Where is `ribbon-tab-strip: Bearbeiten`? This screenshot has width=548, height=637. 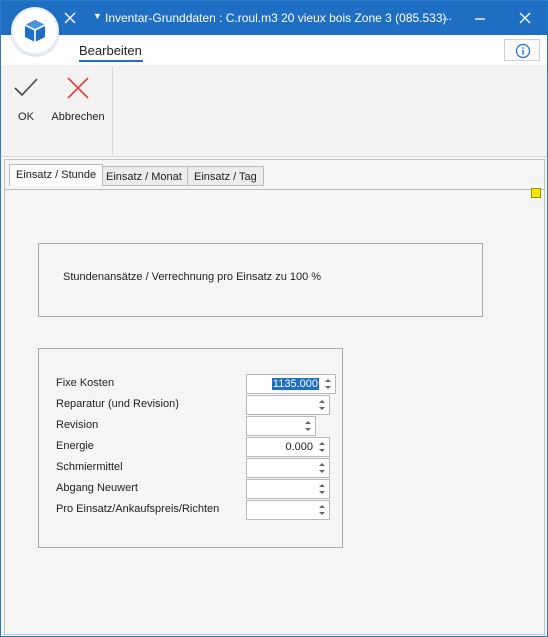
ribbon-tab-strip: Bearbeiten is located at coordinates (274, 50).